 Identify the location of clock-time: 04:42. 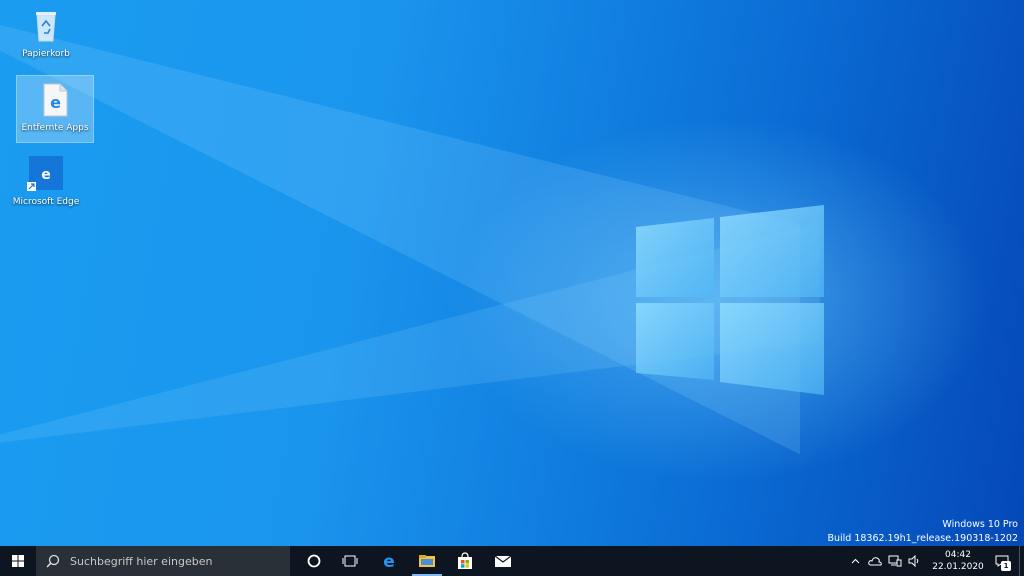
(958, 555).